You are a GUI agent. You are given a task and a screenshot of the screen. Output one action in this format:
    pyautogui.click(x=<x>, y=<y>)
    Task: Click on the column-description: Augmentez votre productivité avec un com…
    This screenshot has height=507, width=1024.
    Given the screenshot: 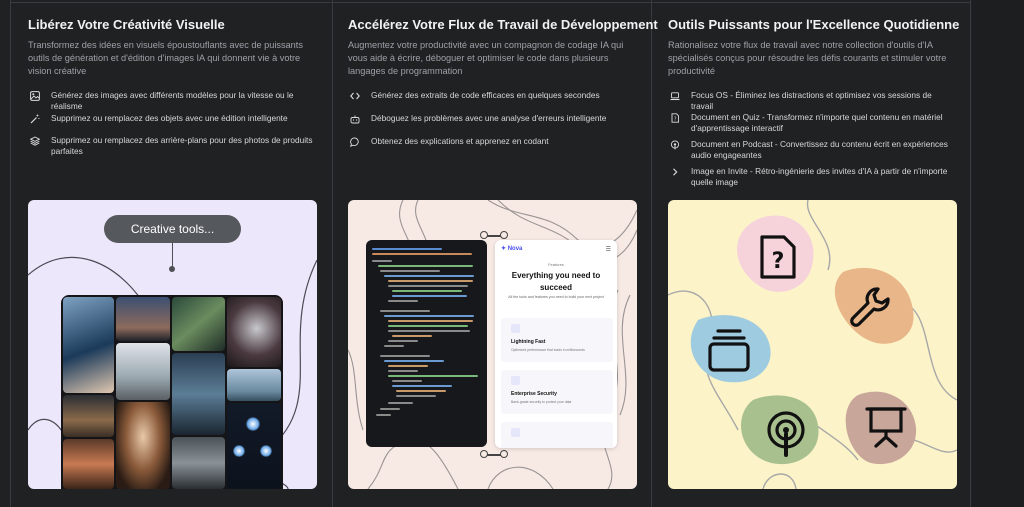 What is the action you would take?
    pyautogui.click(x=486, y=58)
    